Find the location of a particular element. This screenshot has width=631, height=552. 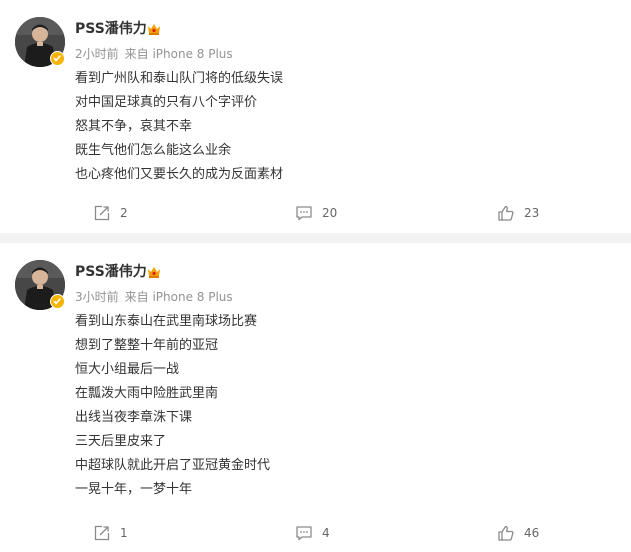

comment-count: 20 is located at coordinates (330, 213).